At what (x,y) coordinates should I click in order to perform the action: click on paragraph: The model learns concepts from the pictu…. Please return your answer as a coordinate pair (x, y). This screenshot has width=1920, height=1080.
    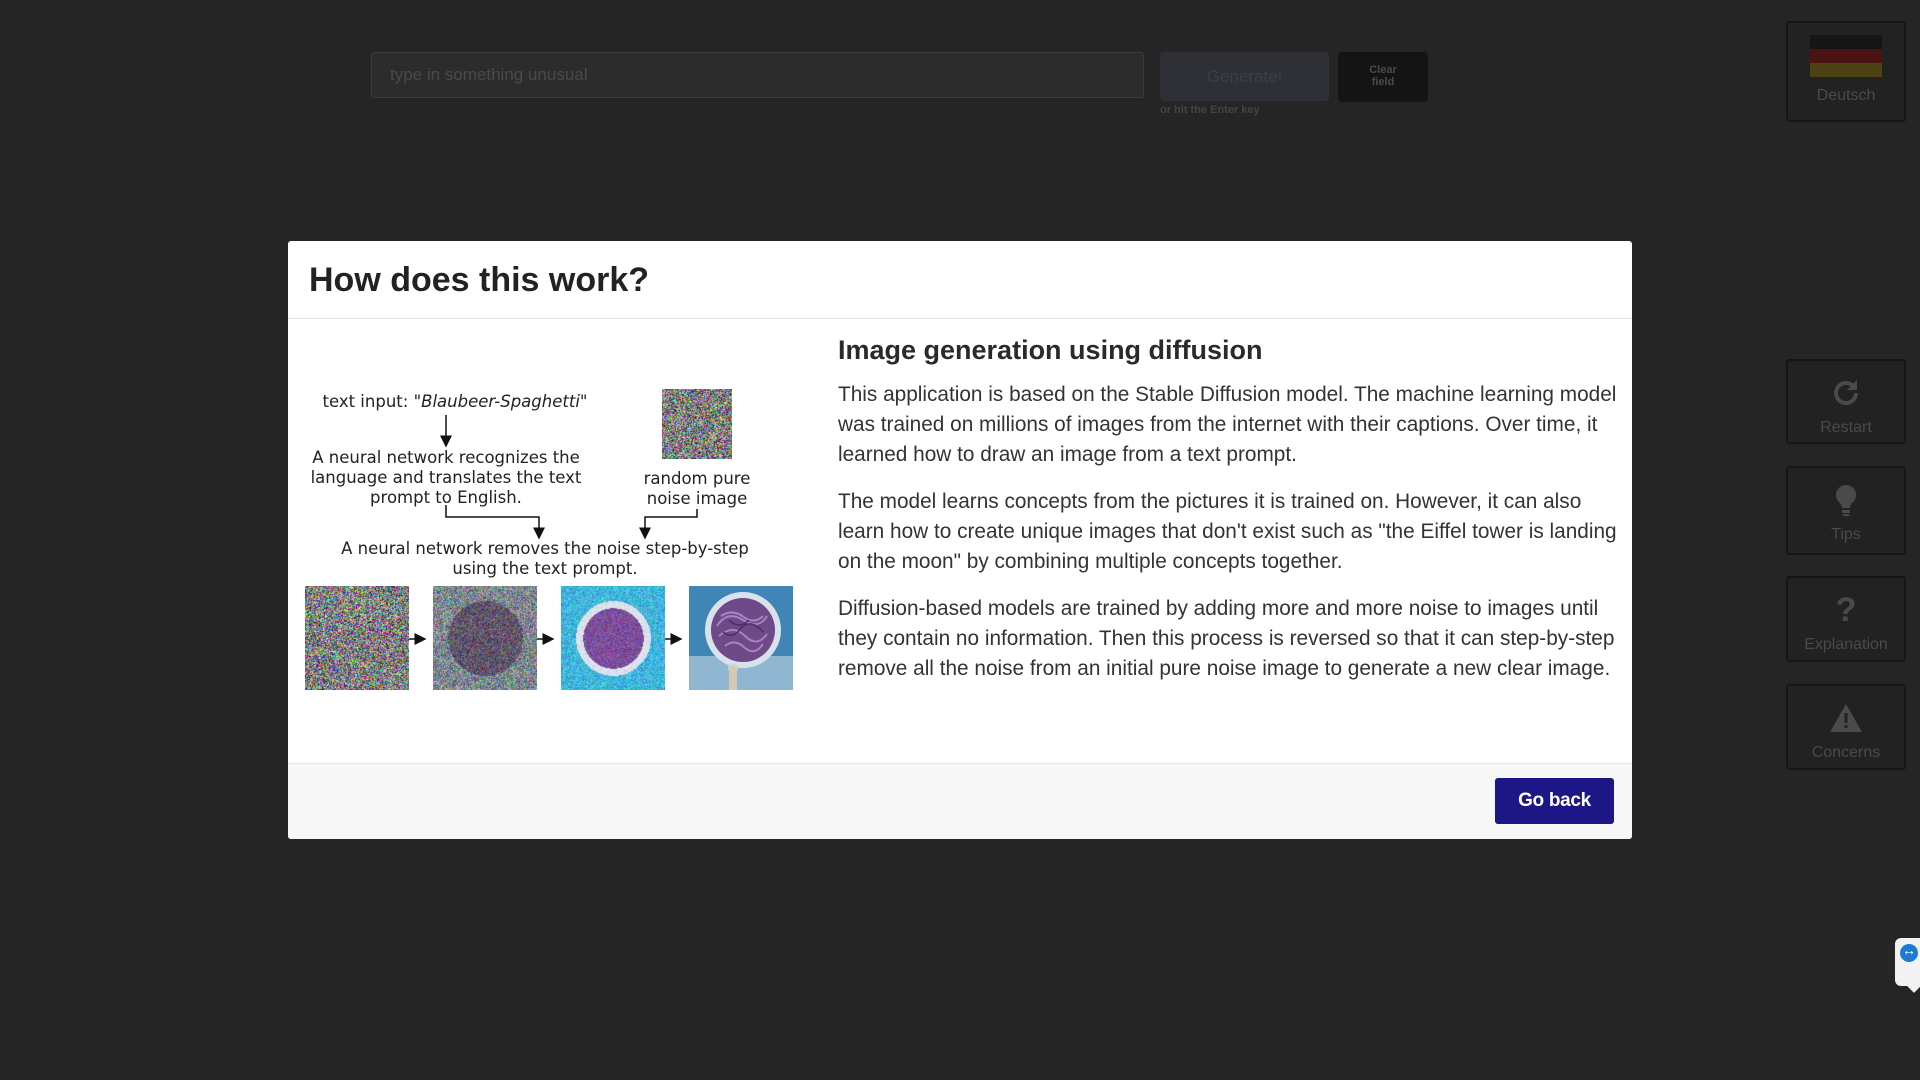
    Looking at the image, I should click on (1227, 531).